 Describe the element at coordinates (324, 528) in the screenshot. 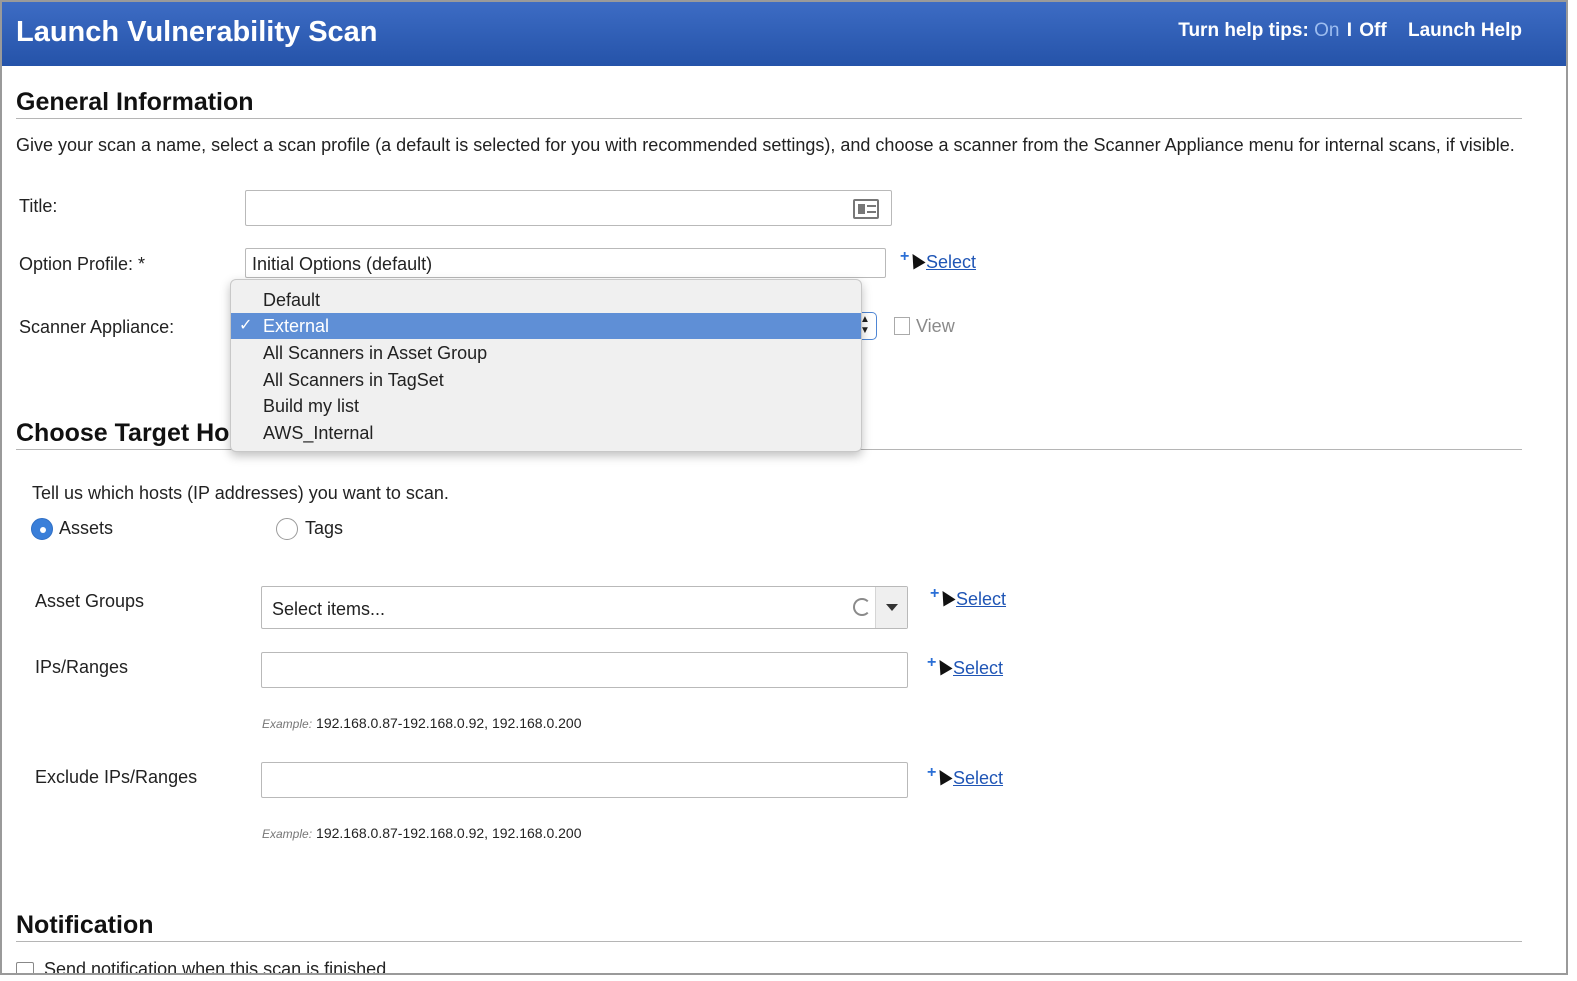

I see `tags-radio-label: Tags` at that location.